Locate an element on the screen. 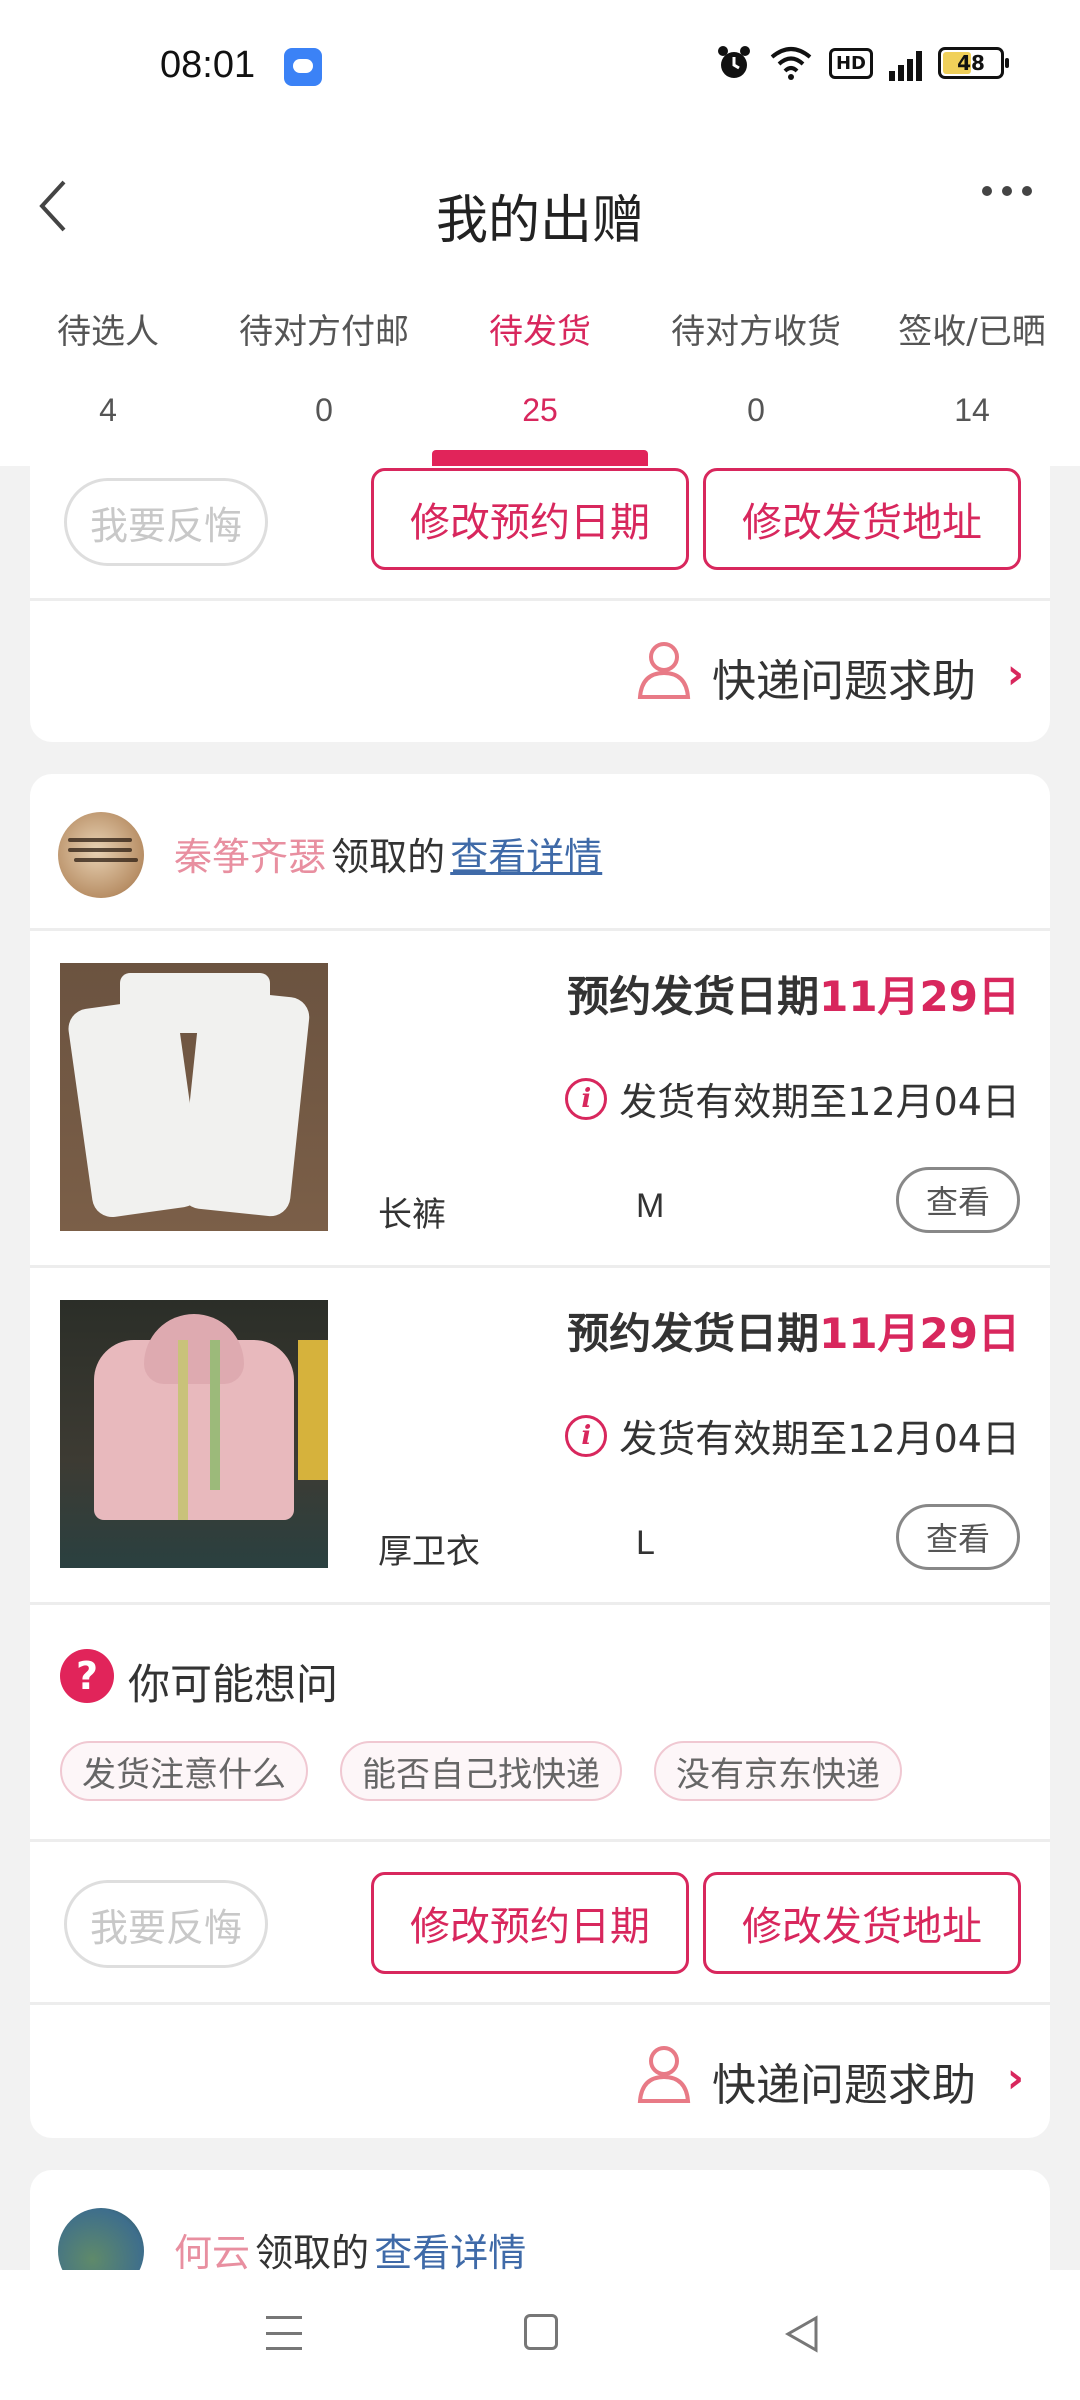  alarm-icon is located at coordinates (733, 62).